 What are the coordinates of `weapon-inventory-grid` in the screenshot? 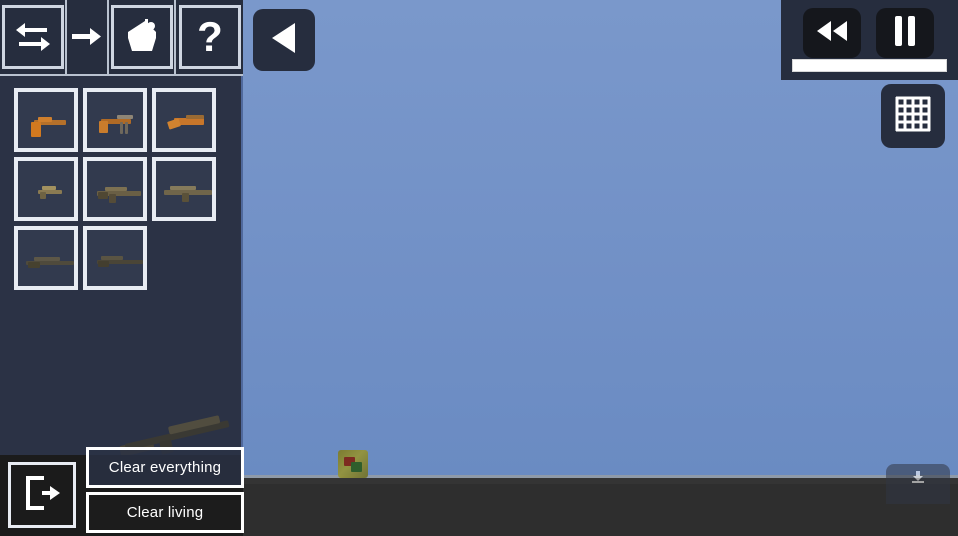 It's located at (124, 191).